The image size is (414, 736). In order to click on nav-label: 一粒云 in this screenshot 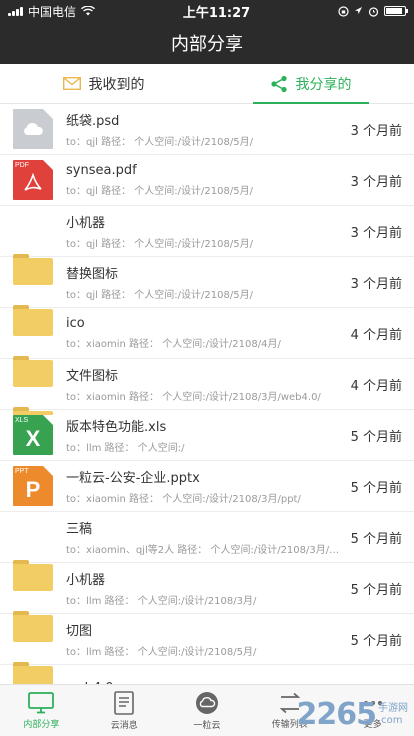, I will do `click(207, 725)`.